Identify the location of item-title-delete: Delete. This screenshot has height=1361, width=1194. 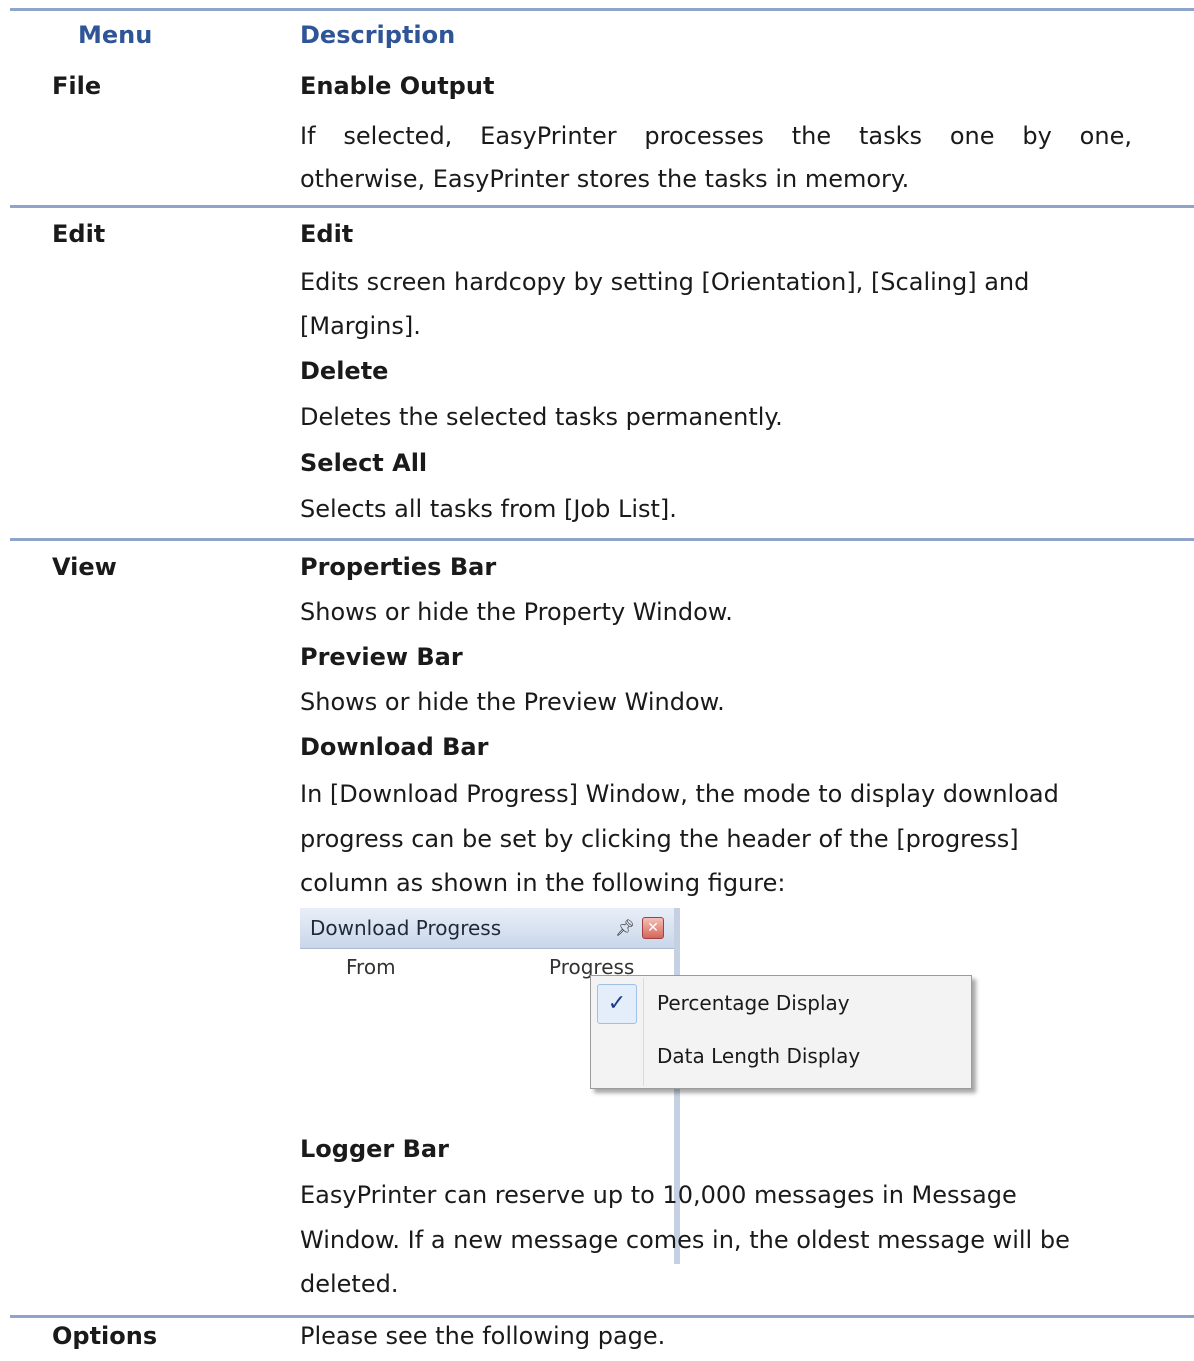
(344, 371).